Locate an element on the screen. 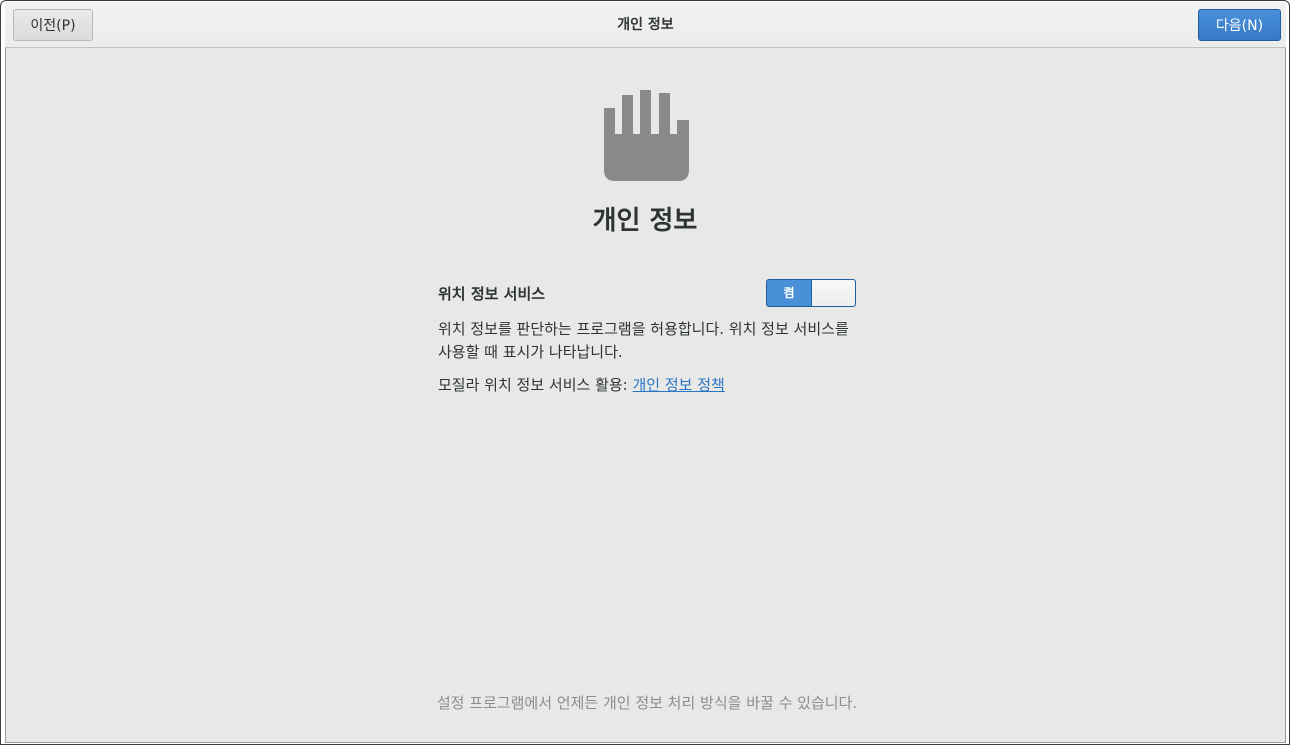 The image size is (1290, 745). mozilla-location-prefix: 모질라 위치 정보 서비스 활용: is located at coordinates (535, 385).